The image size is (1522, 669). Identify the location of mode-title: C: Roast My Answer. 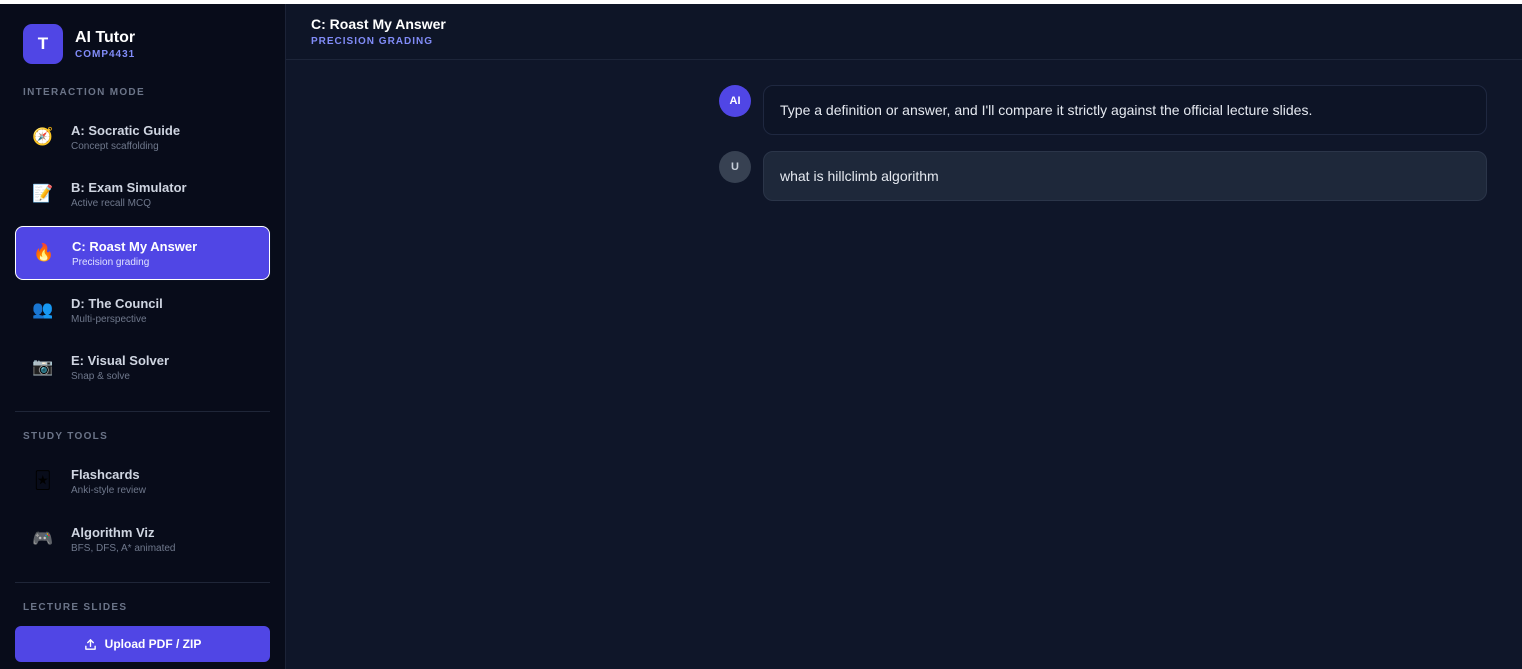
(135, 246).